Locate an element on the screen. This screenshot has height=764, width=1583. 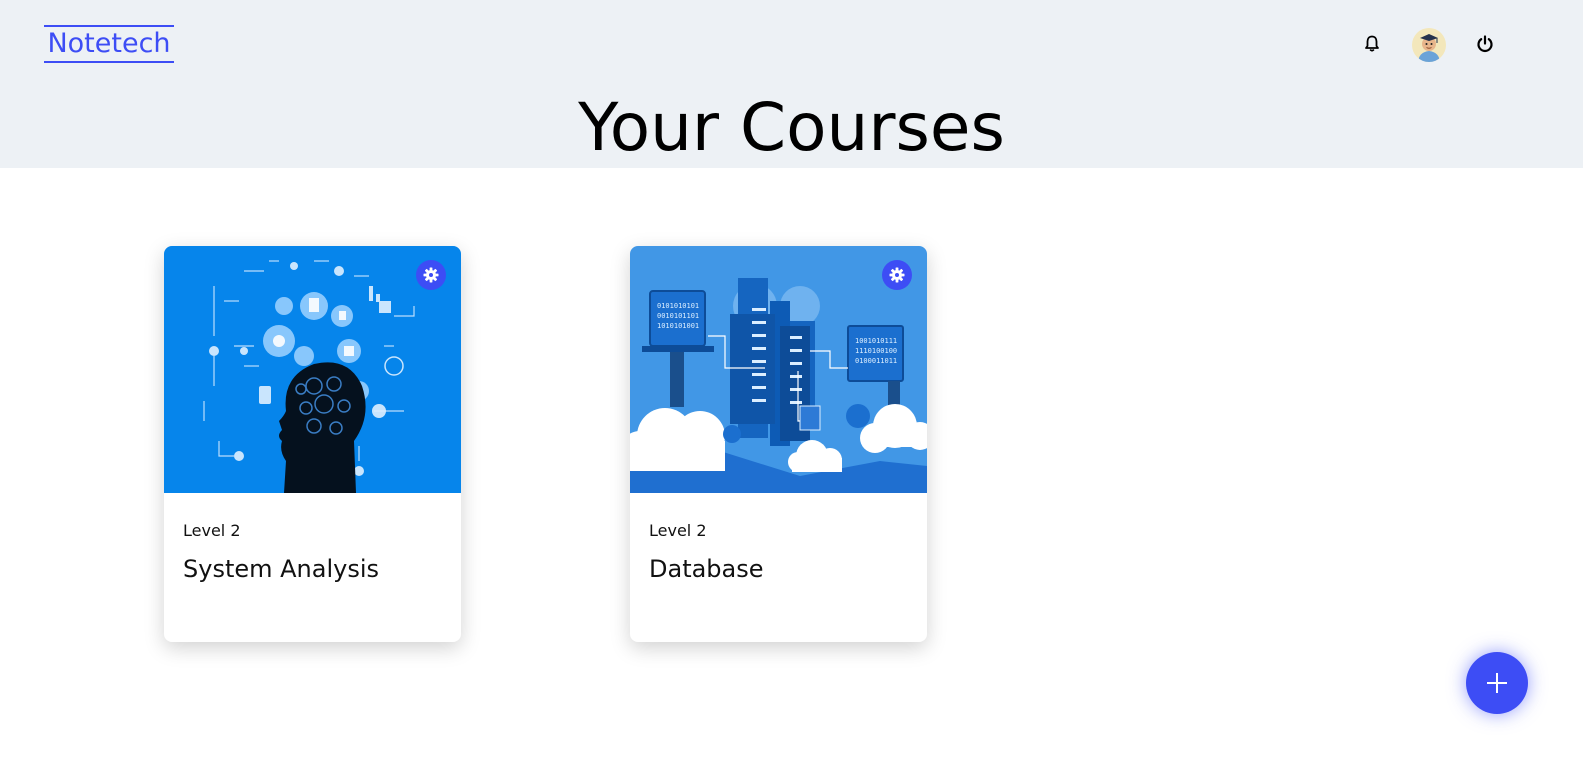
plus-icon is located at coordinates (1497, 683).